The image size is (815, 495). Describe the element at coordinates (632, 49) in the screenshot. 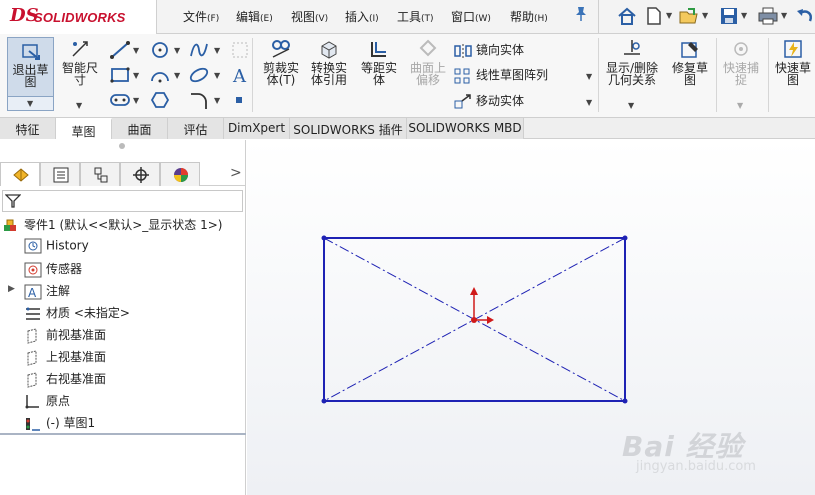

I see `relations-icon` at that location.